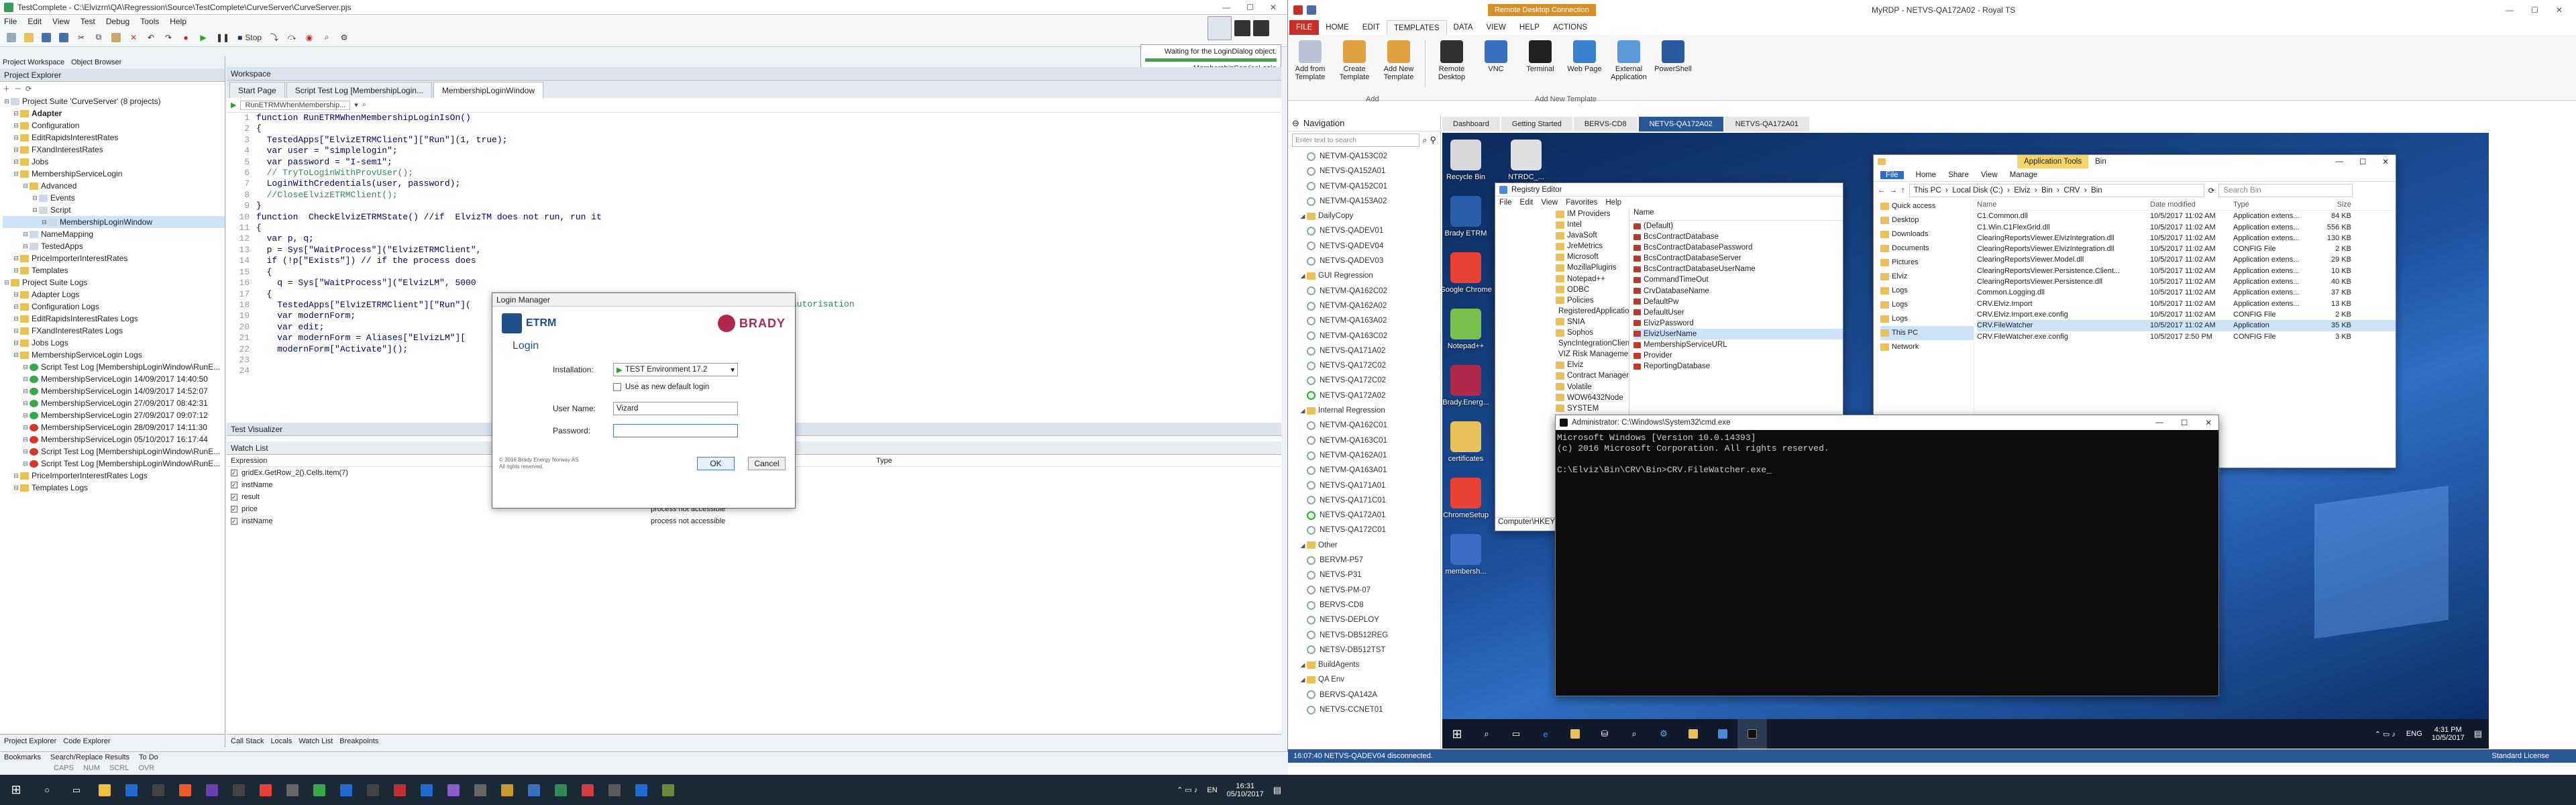 This screenshot has width=2576, height=805. Describe the element at coordinates (1927, 220) in the screenshot. I see `explorer-sidebar-item: Desktop` at that location.